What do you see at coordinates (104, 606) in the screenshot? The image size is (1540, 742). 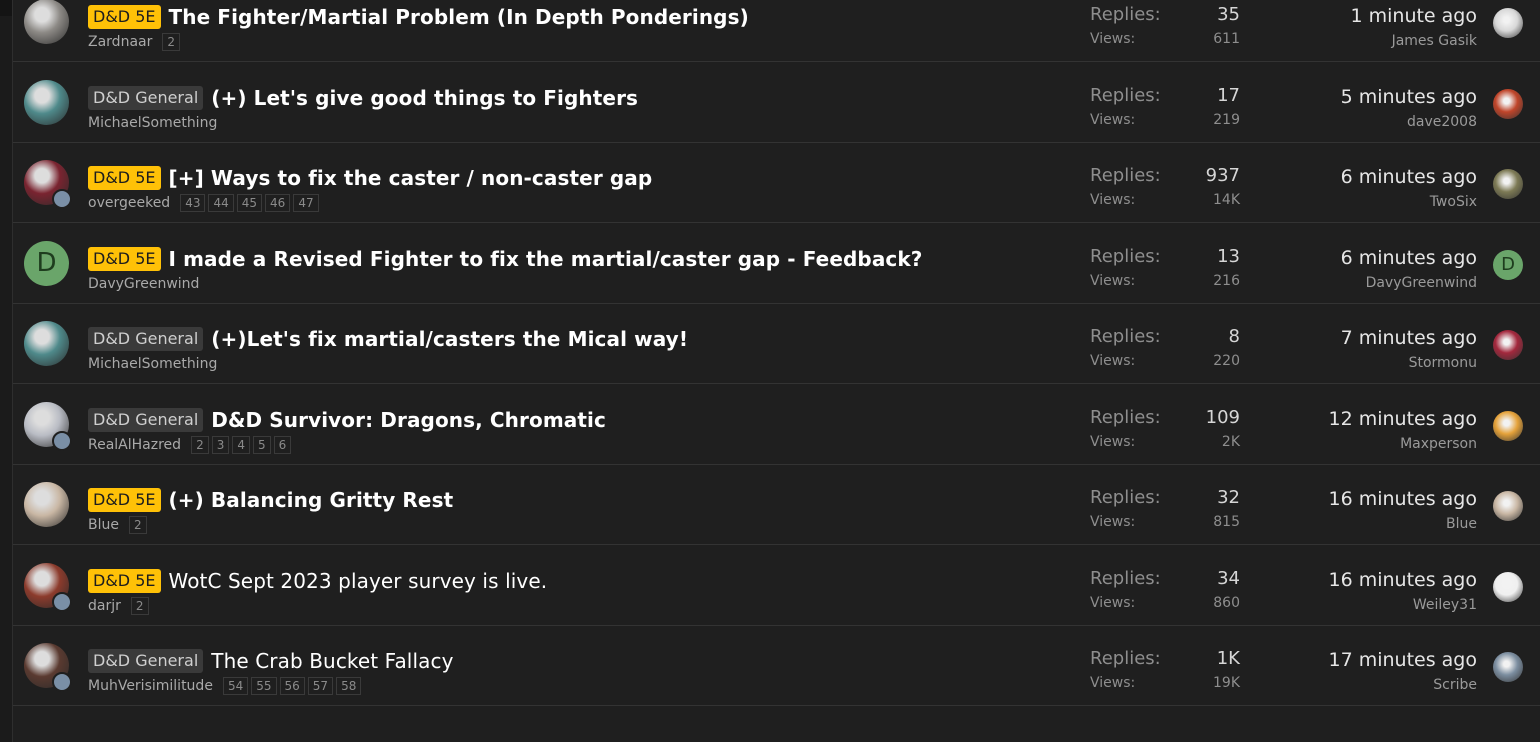 I see `thread-author-link: darjr` at bounding box center [104, 606].